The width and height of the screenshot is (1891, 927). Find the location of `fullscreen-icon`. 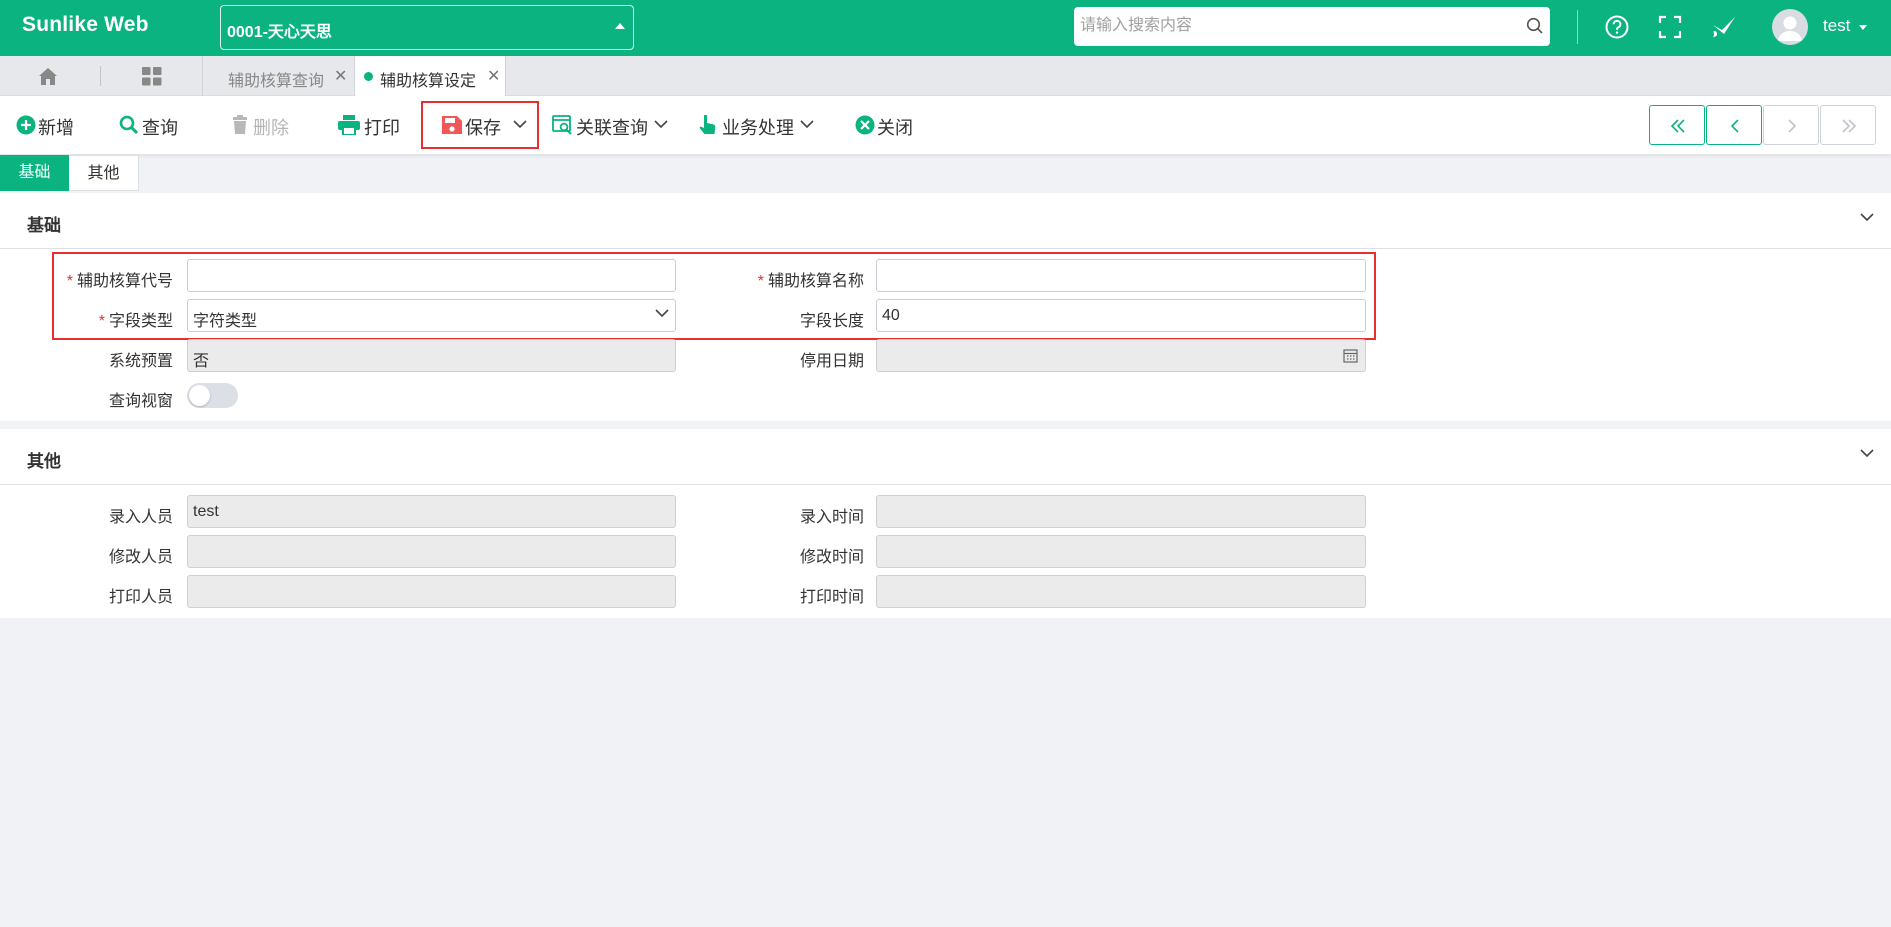

fullscreen-icon is located at coordinates (1670, 27).